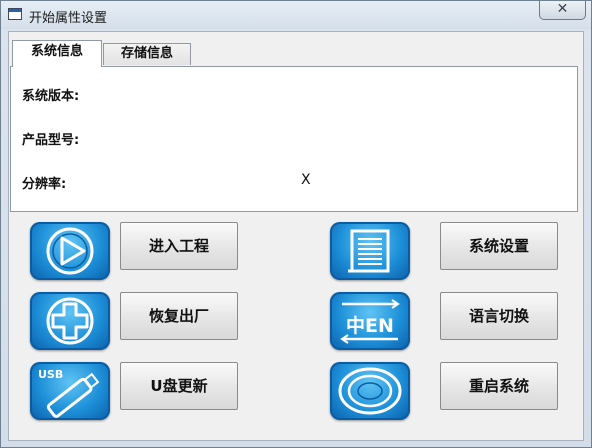  What do you see at coordinates (370, 325) in the screenshot?
I see `language-icon-text: 中EN` at bounding box center [370, 325].